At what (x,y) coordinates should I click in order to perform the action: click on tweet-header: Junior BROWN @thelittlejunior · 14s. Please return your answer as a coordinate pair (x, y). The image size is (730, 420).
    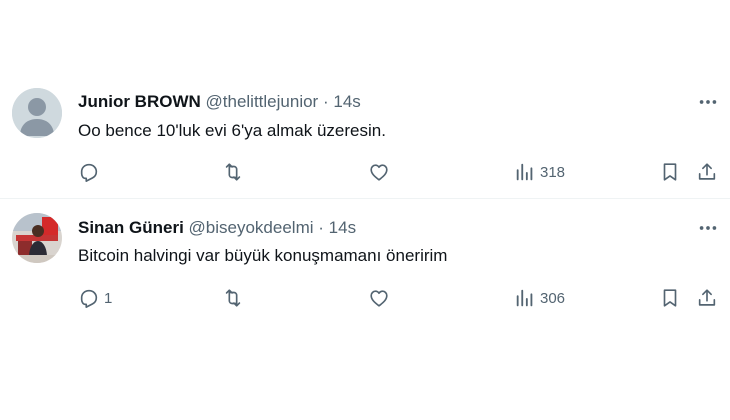
    Looking at the image, I should click on (219, 102).